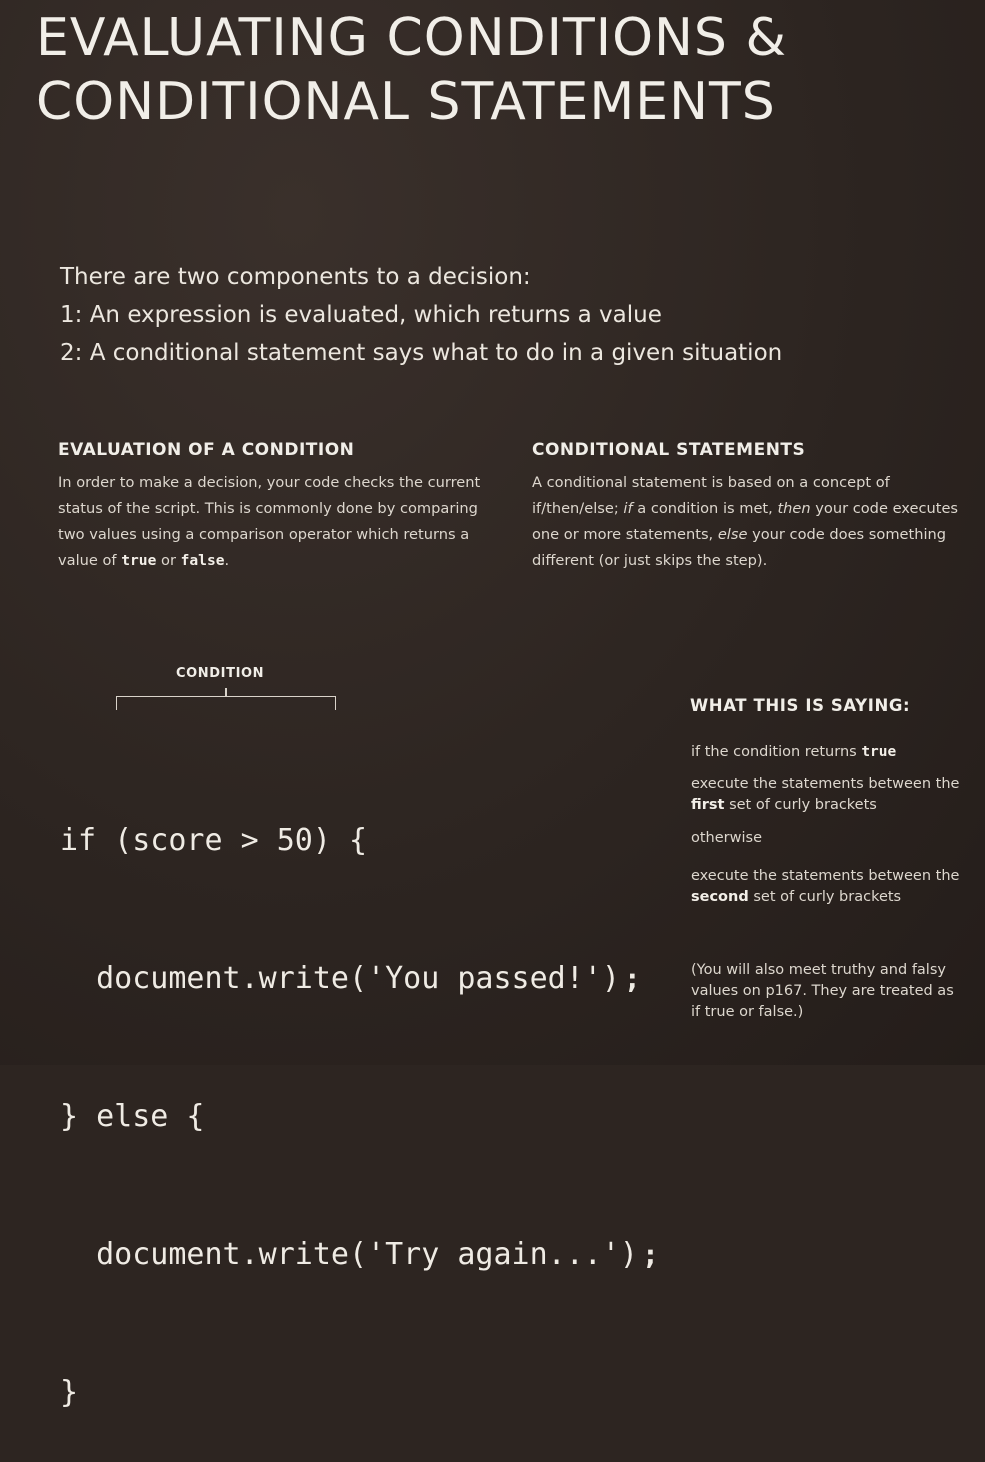  Describe the element at coordinates (732, 534) in the screenshot. I see `else-word: else` at that location.